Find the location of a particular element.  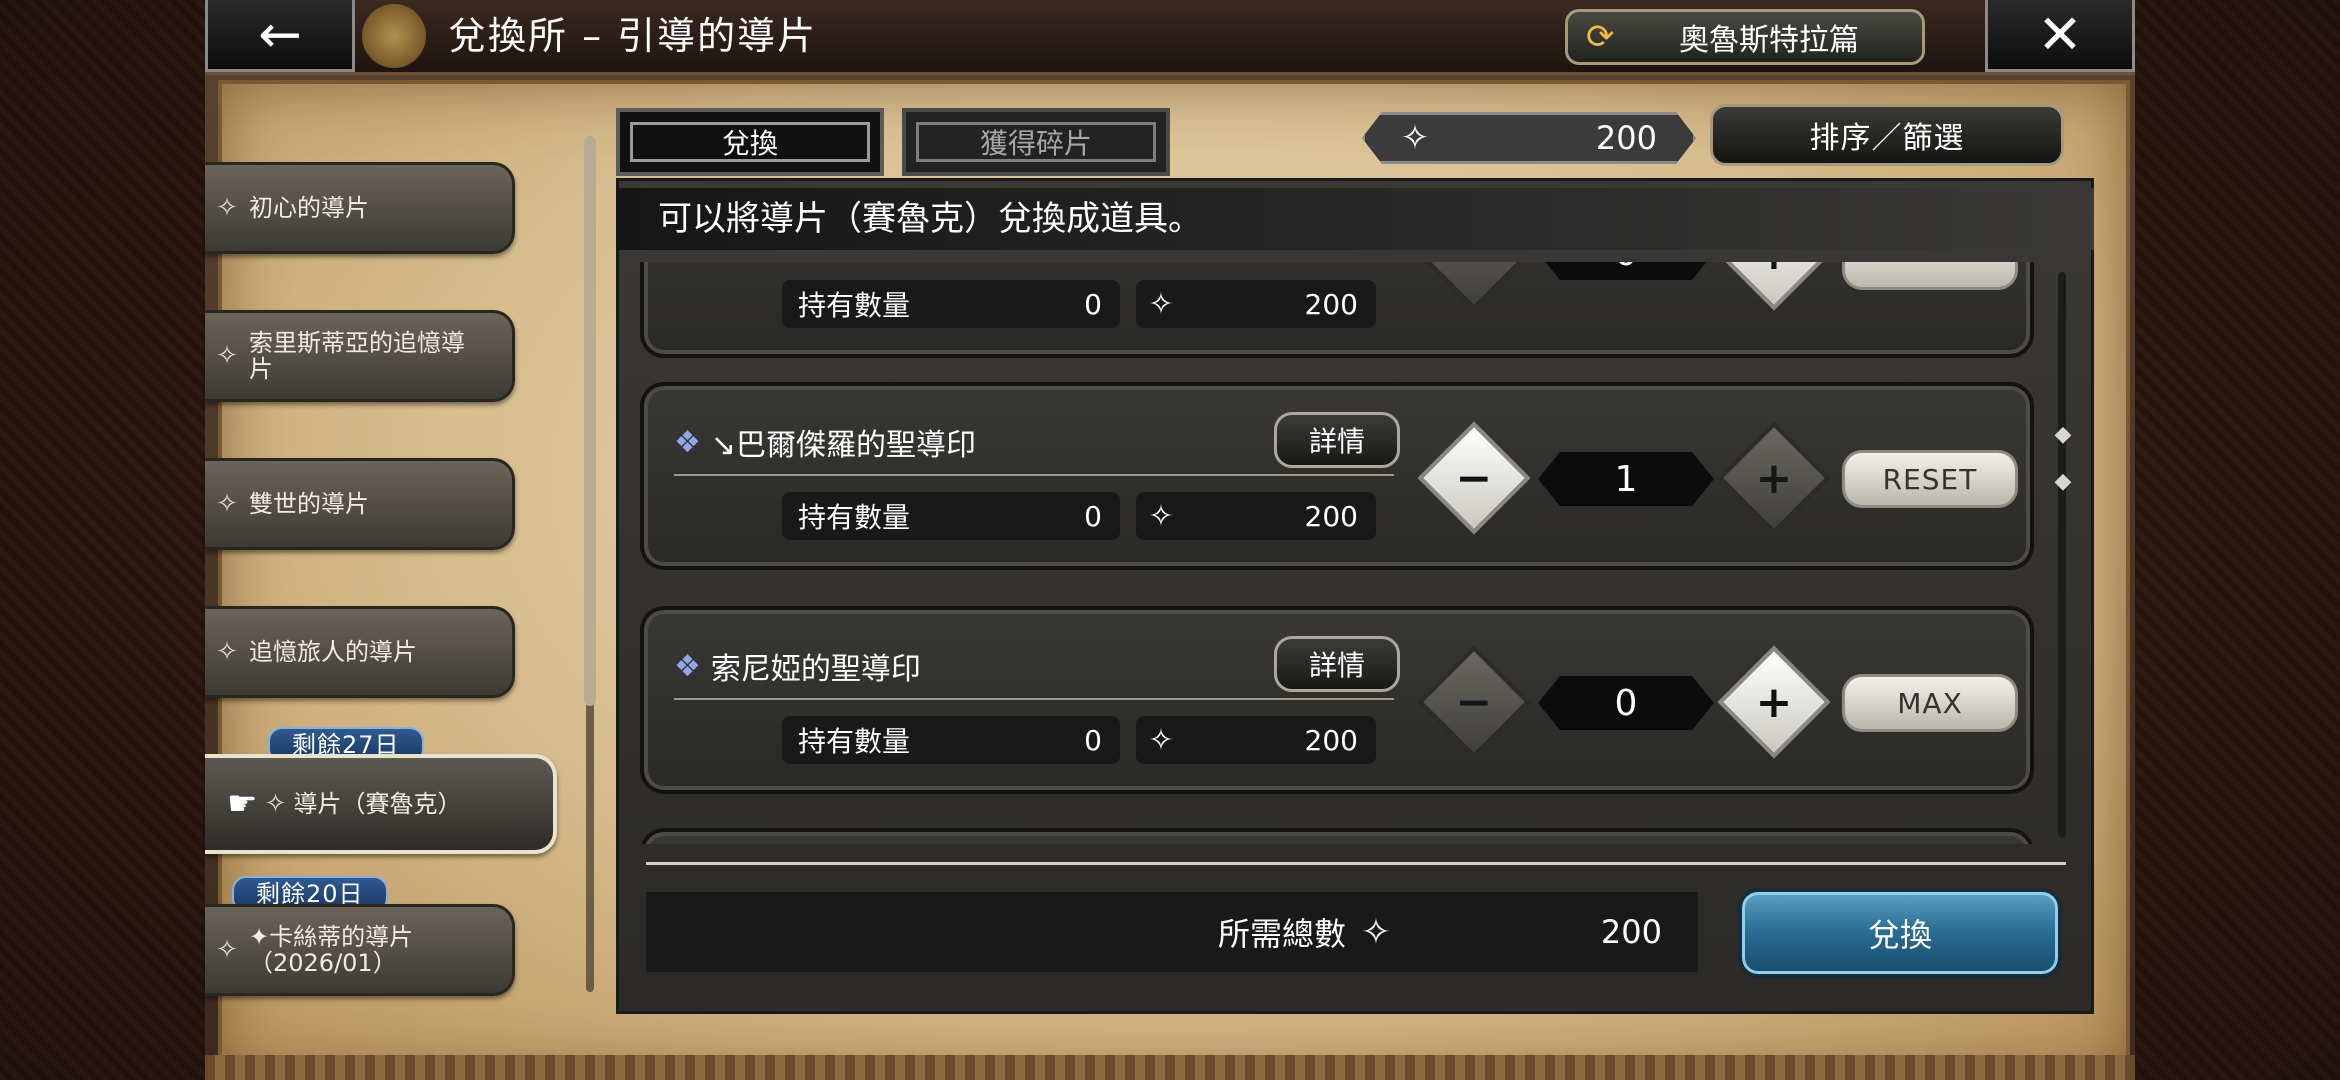

pointer-hand-icon: ☛ is located at coordinates (242, 804).